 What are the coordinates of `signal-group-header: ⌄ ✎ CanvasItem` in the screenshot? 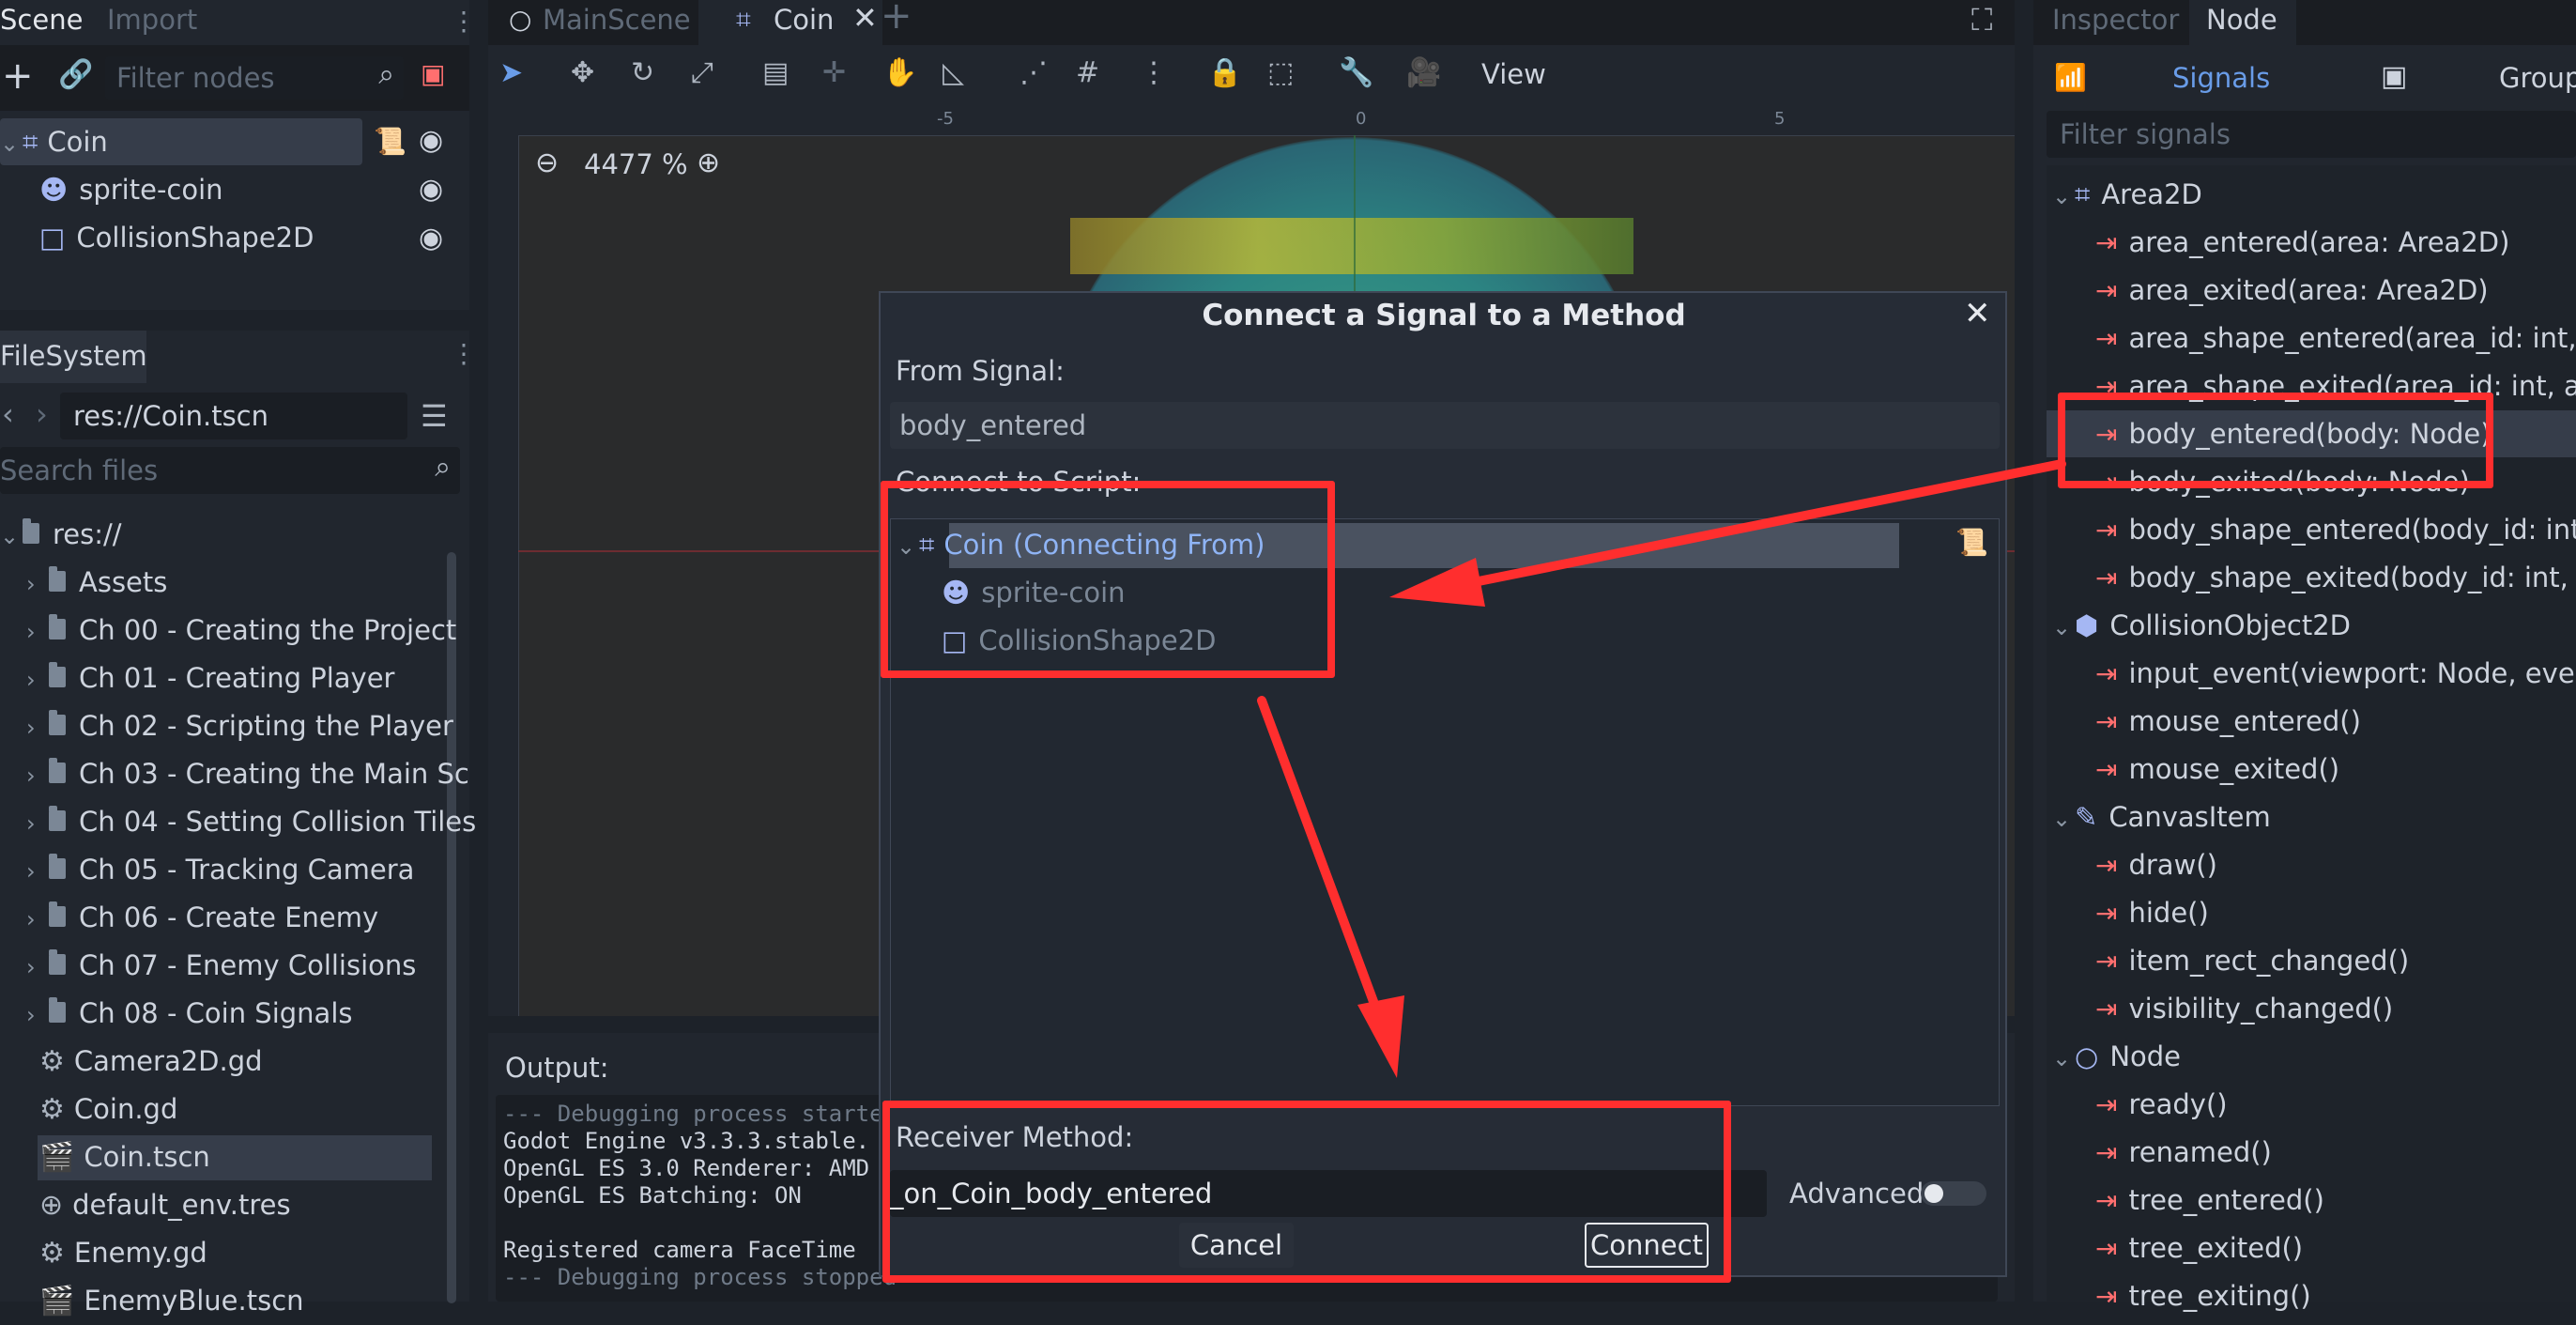 It's located at (2162, 817).